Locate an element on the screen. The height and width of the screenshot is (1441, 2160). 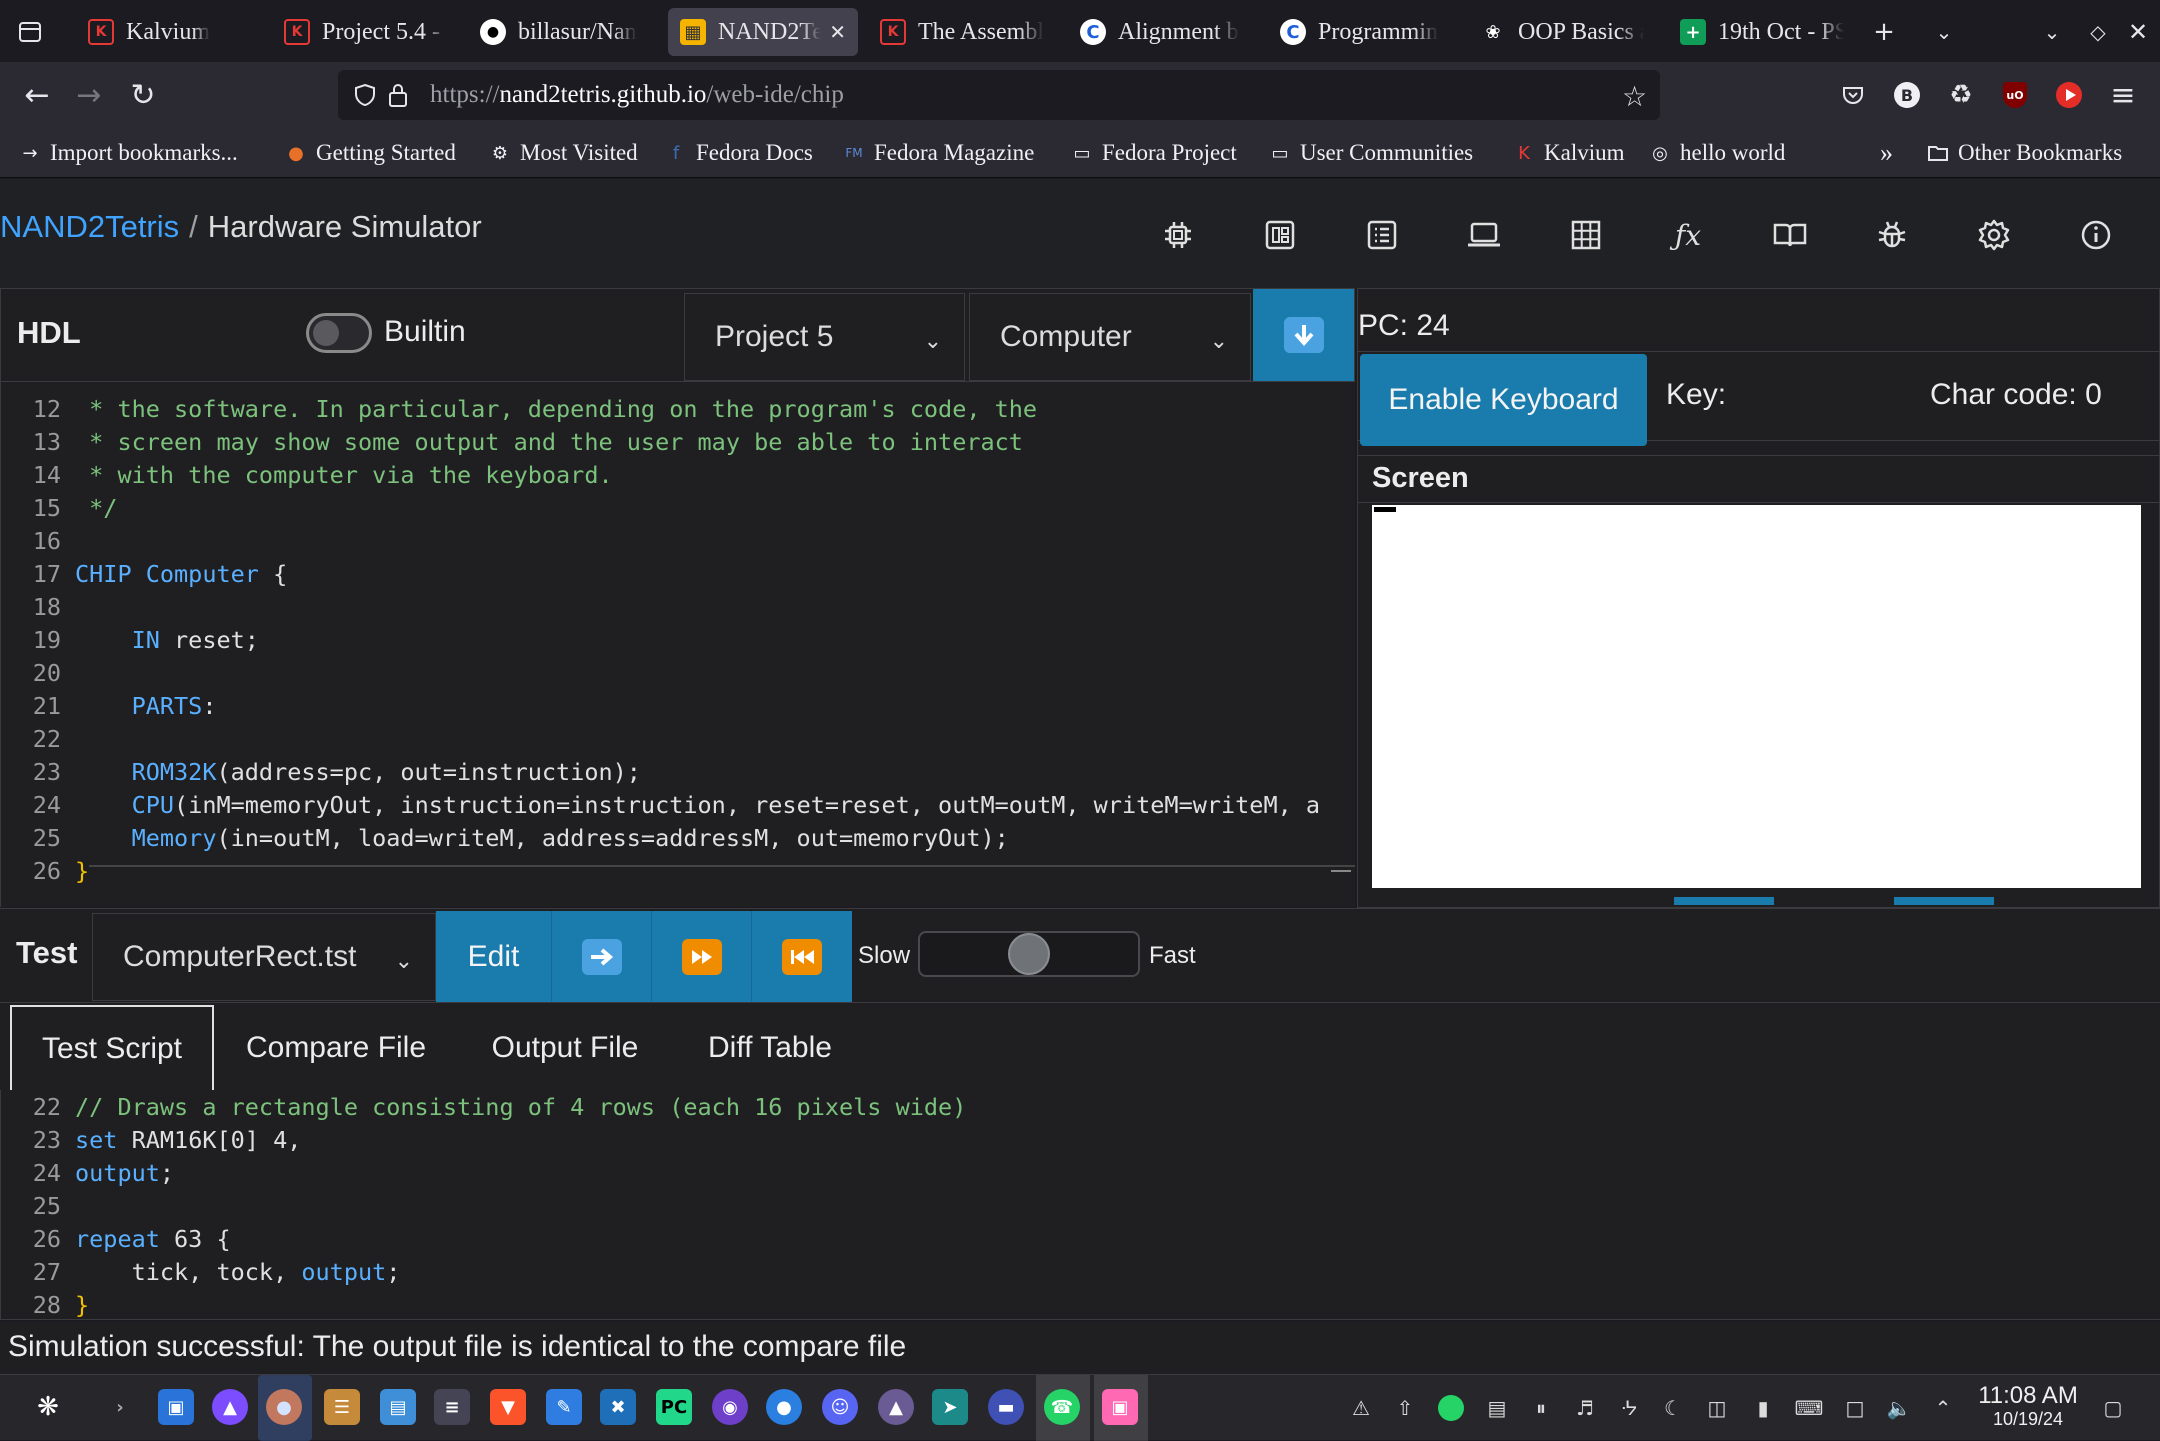
builtin-toggle is located at coordinates (339, 333).